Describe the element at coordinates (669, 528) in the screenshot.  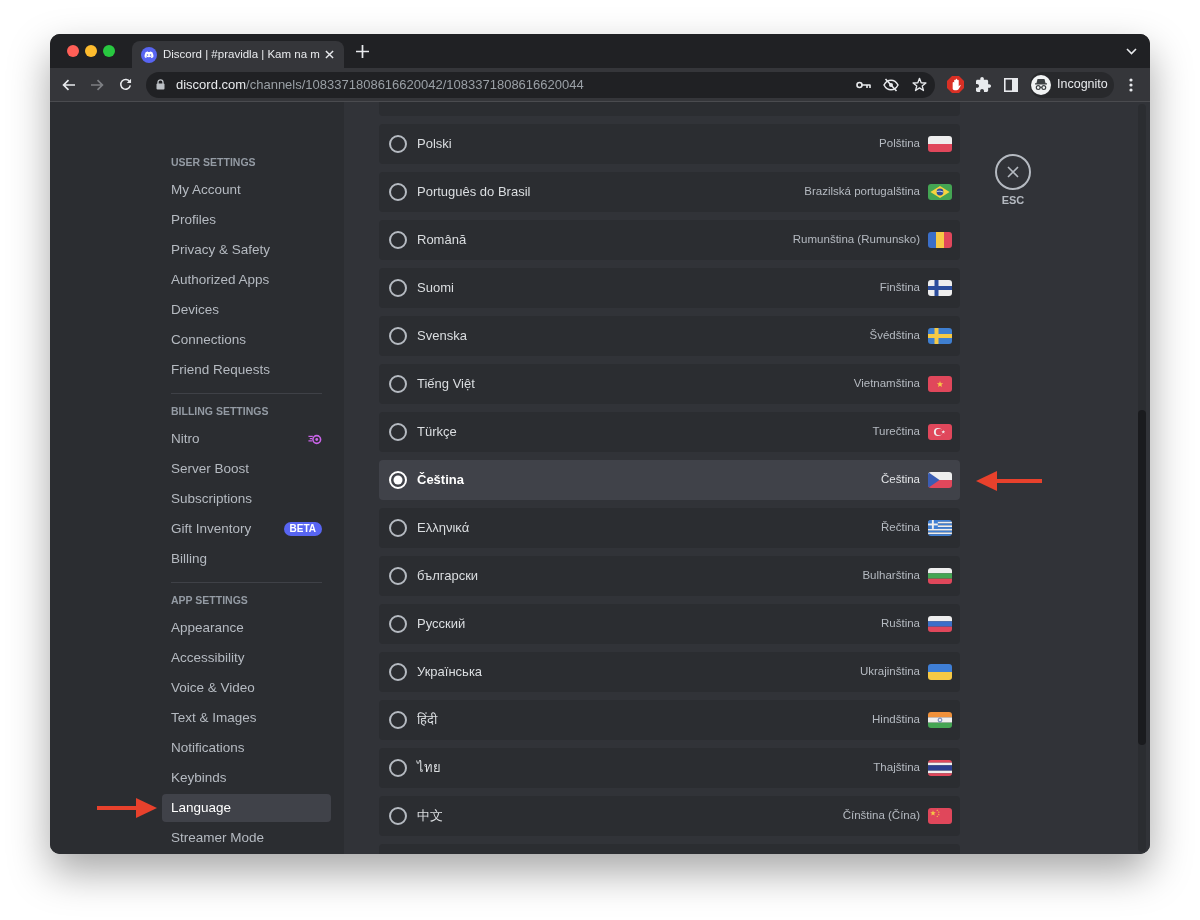
I see `language-option: Ελληνικά Řečtina` at that location.